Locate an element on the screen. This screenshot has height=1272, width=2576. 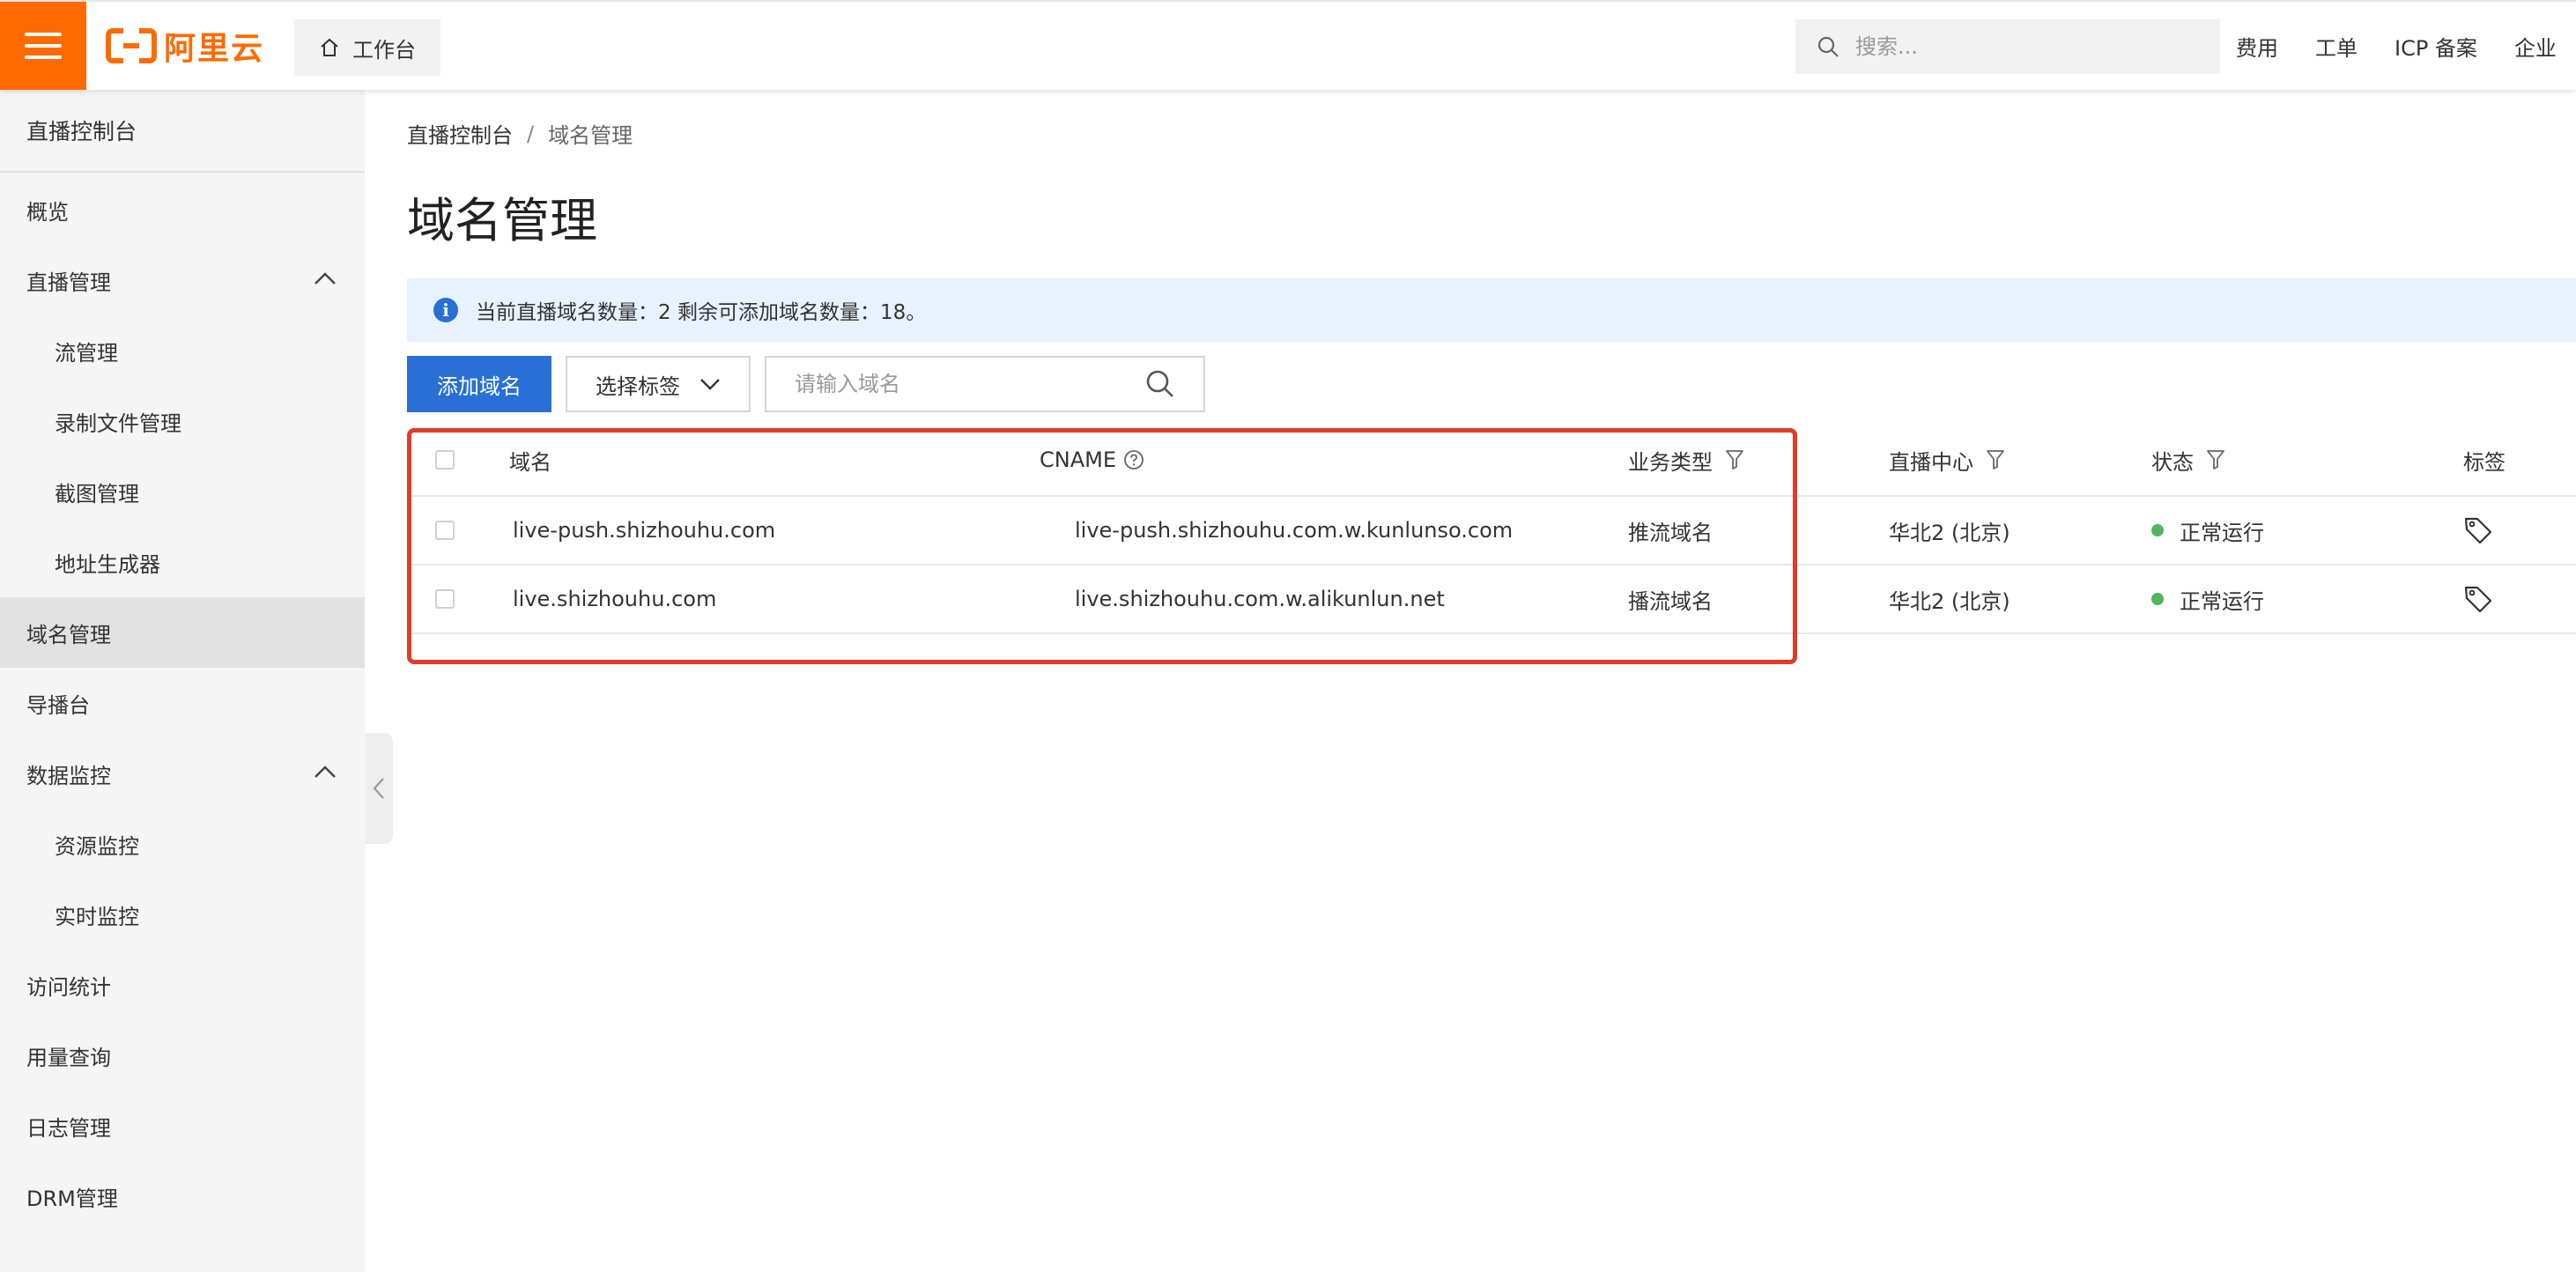
domain-toolbar: 添加域名 选择标签 is located at coordinates (806, 384).